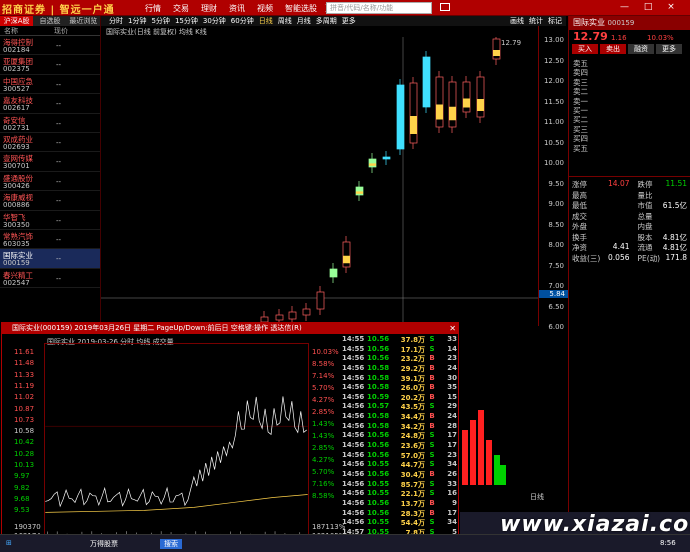 The image size is (690, 552). I want to click on tick-cell: 28.3万, so click(412, 513).